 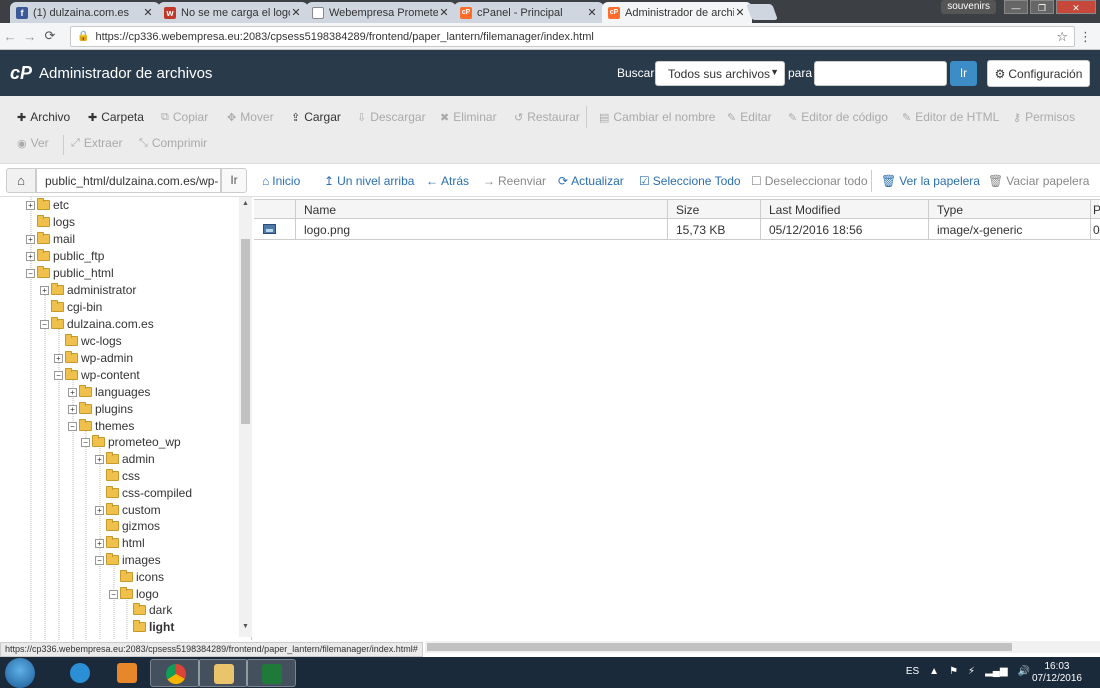 What do you see at coordinates (996, 671) in the screenshot?
I see `network-signal-icon: ▂▄▆` at bounding box center [996, 671].